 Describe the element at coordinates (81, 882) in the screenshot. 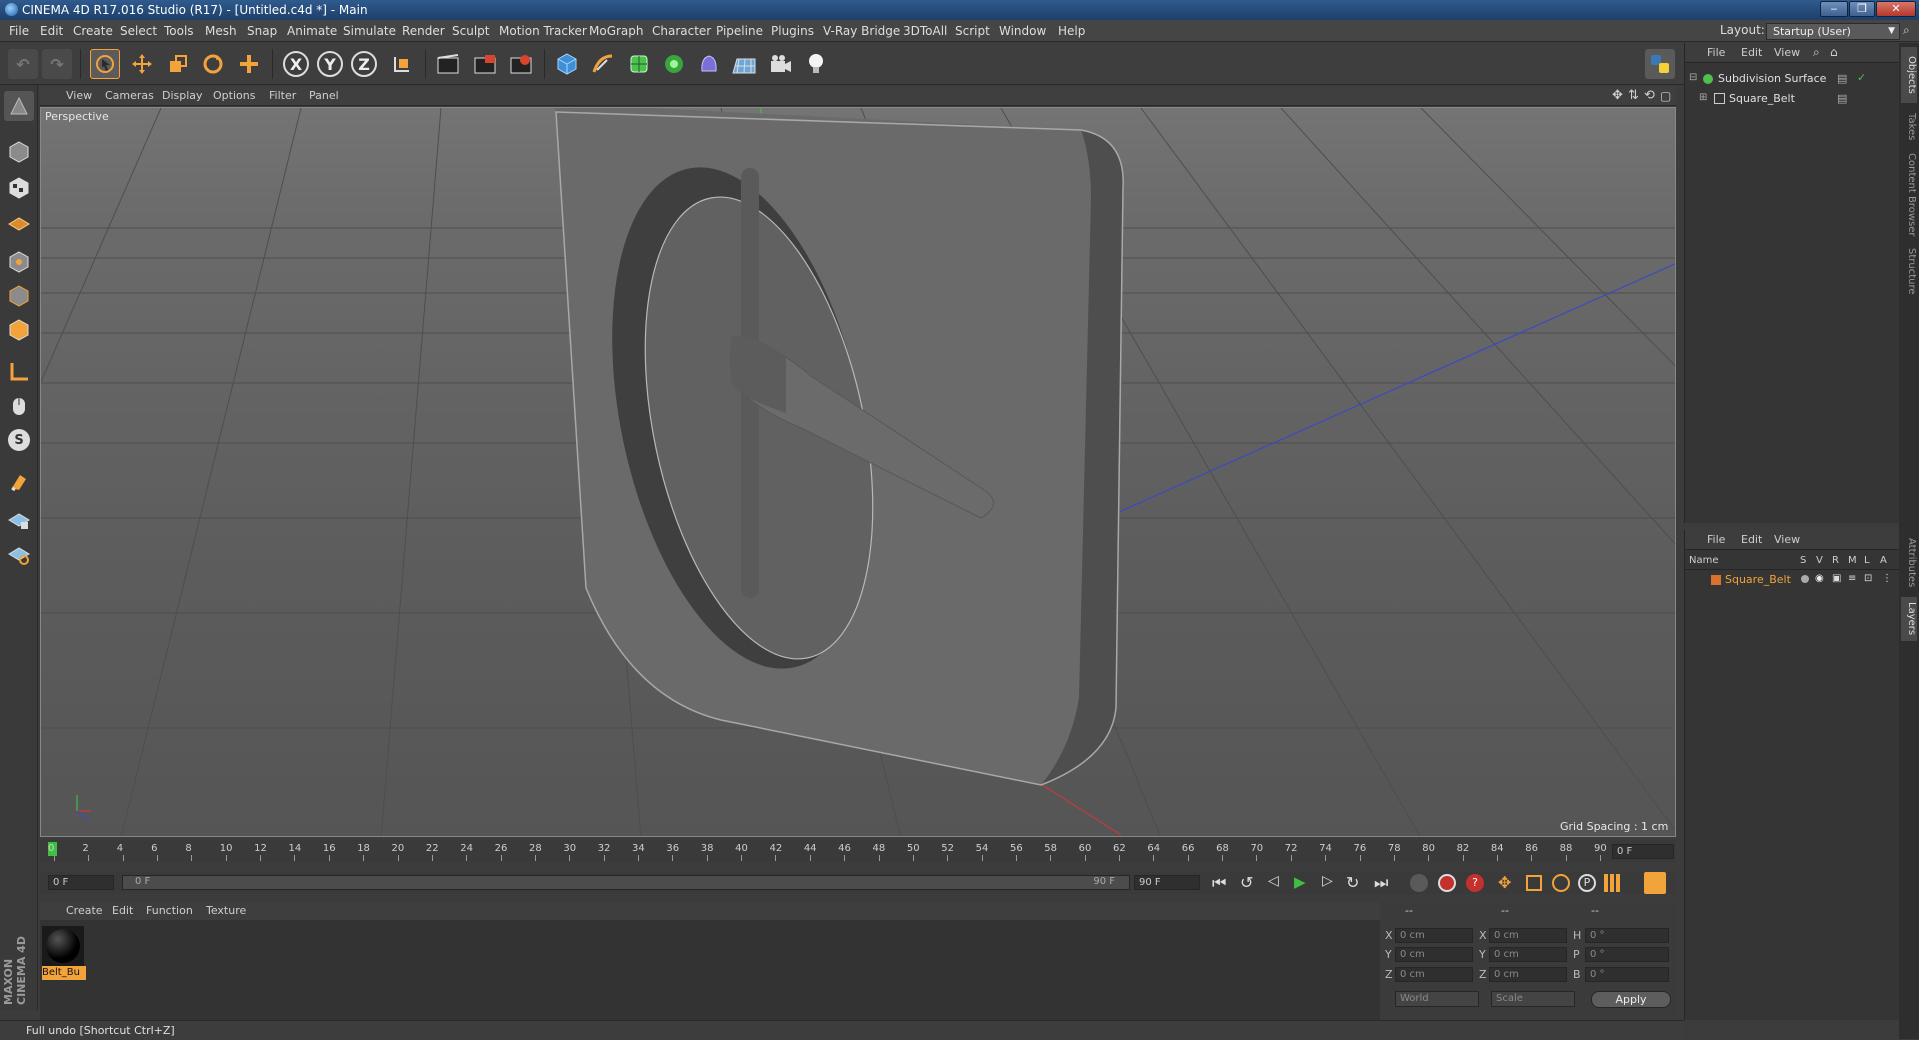

I see `start-frame-field: 0 F` at that location.